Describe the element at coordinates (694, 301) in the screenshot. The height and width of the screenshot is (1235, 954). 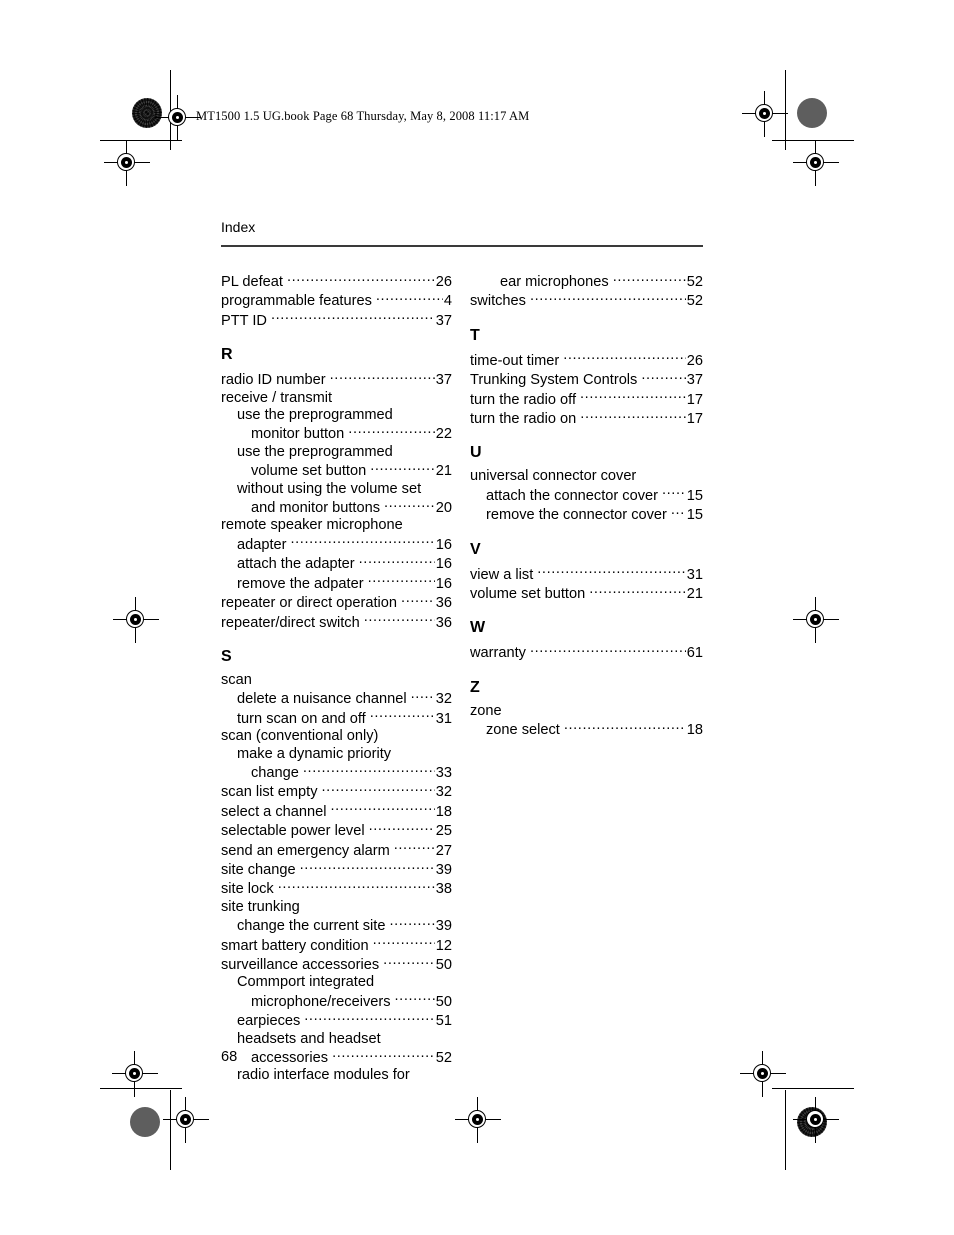
I see `index-entry-page-number: 52` at that location.